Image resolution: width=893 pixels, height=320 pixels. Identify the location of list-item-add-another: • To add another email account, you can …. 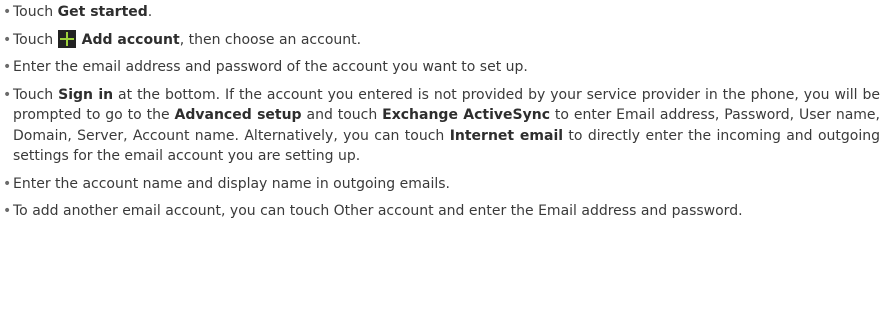
(440, 211).